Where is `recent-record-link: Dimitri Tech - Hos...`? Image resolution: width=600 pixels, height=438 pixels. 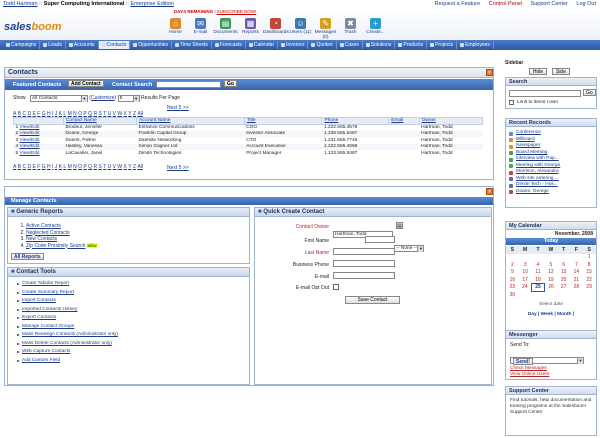
recent-record-link: Dimitri Tech - Hos... is located at coordinates (537, 184).